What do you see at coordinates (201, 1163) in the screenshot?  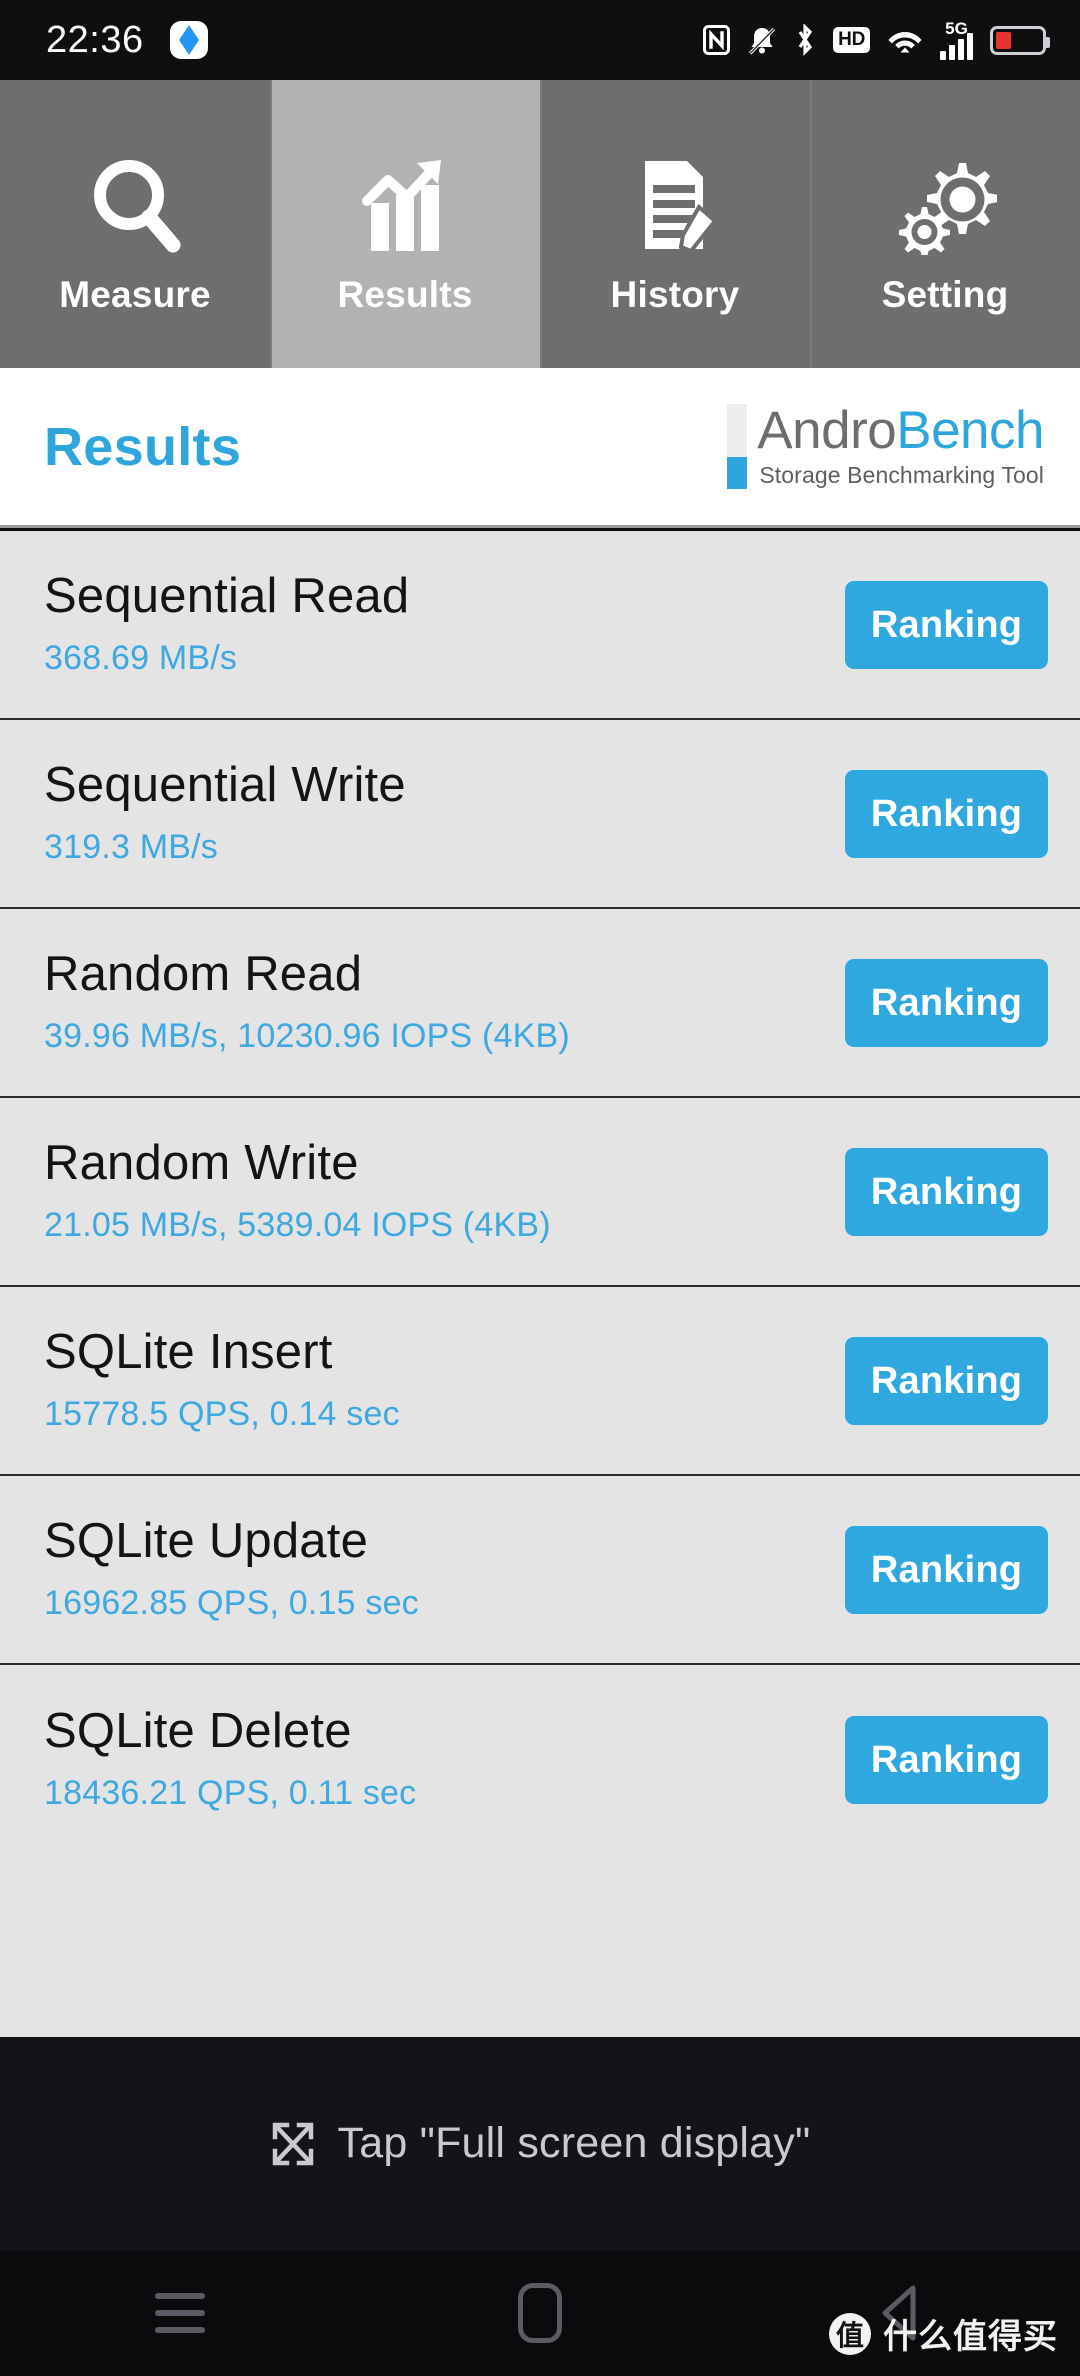 I see `result-title: Random Write` at bounding box center [201, 1163].